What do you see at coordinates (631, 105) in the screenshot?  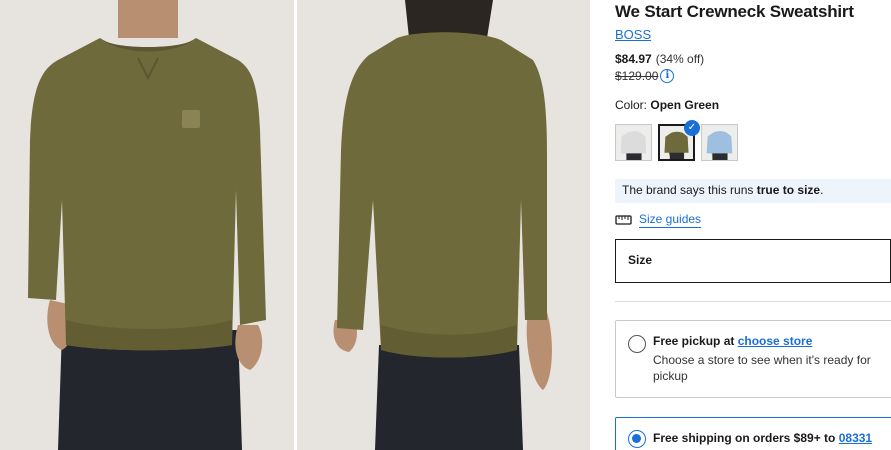 I see `color-label-text: Color:` at bounding box center [631, 105].